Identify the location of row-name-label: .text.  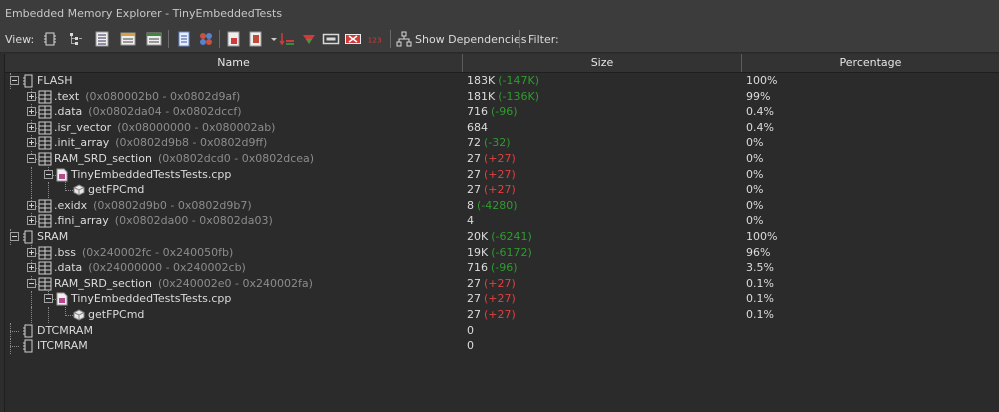
(67, 96).